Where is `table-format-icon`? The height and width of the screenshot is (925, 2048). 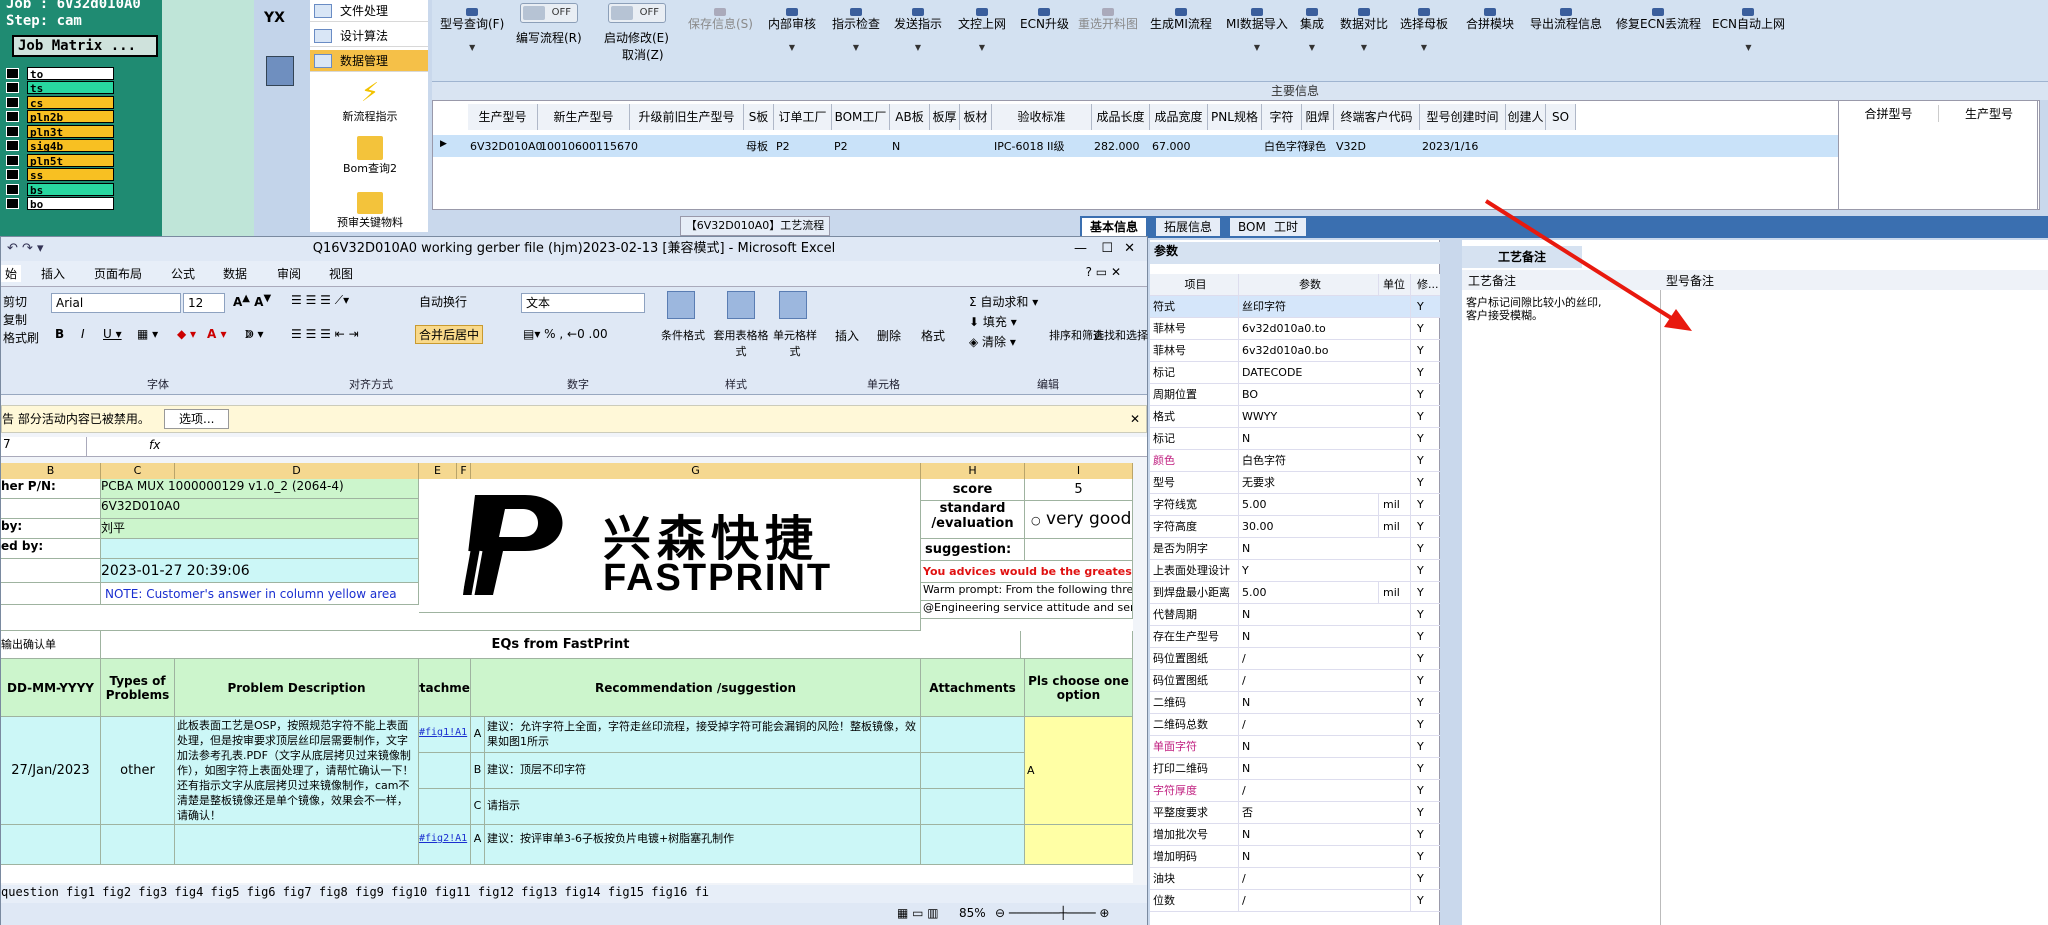 table-format-icon is located at coordinates (741, 305).